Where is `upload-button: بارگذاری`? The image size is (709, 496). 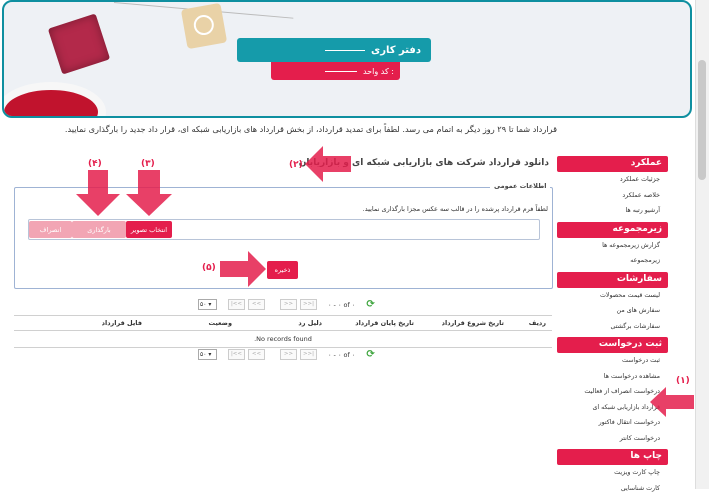 upload-button: بارگذاری is located at coordinates (99, 229).